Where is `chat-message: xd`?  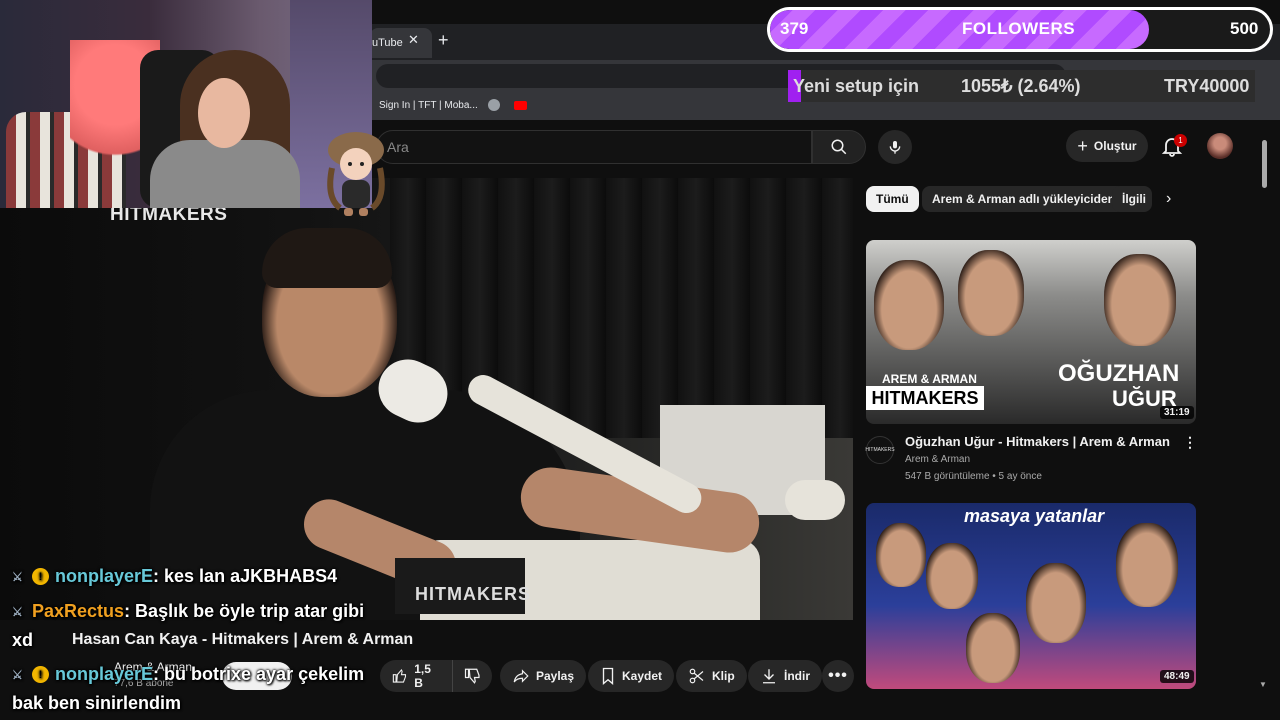
chat-message: xd is located at coordinates (22, 640).